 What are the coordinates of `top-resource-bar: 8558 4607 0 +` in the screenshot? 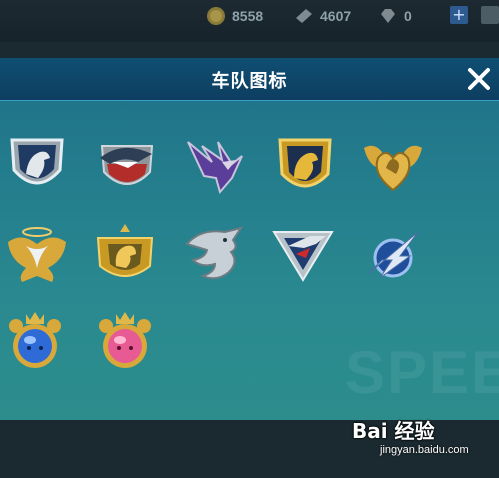 It's located at (249, 21).